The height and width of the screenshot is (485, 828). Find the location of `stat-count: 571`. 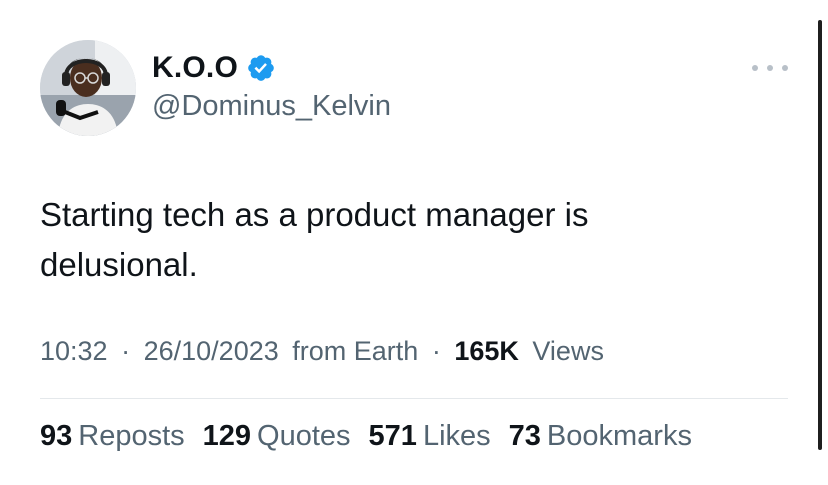

stat-count: 571 is located at coordinates (392, 436).